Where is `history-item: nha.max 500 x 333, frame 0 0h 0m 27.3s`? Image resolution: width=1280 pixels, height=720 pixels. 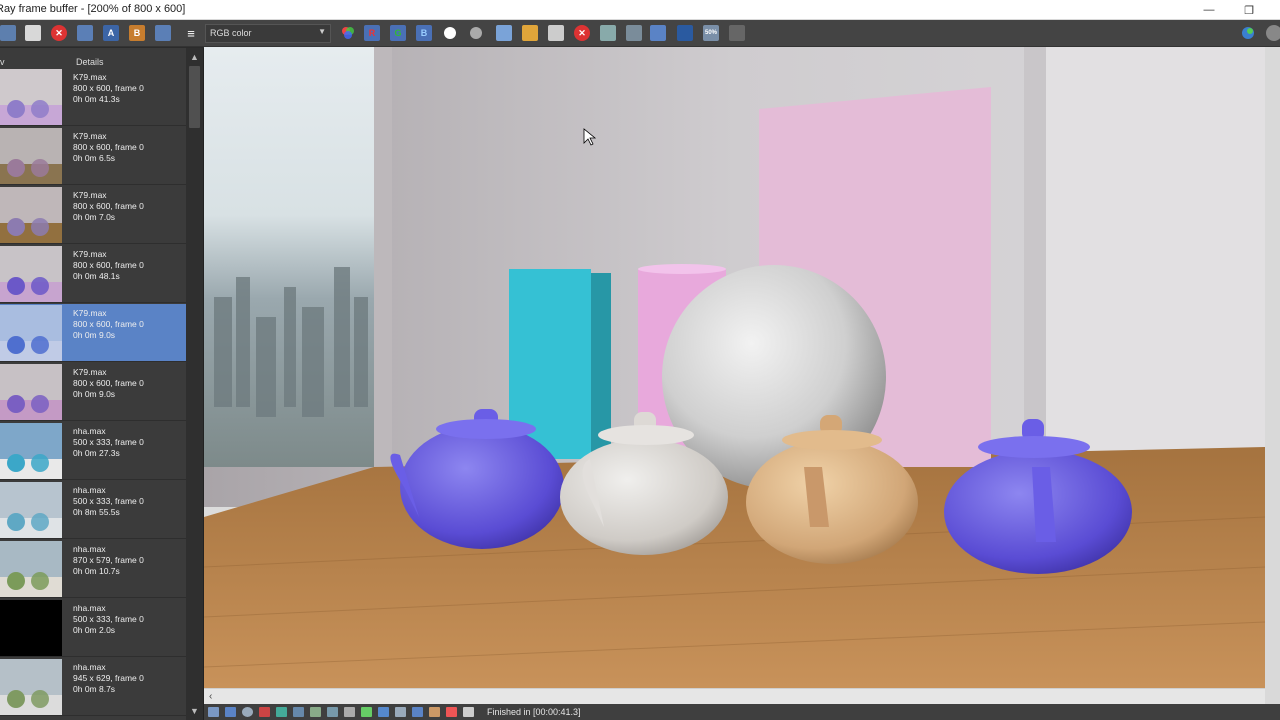
history-item: nha.max 500 x 333, frame 0 0h 0m 27.3s is located at coordinates (93, 451).